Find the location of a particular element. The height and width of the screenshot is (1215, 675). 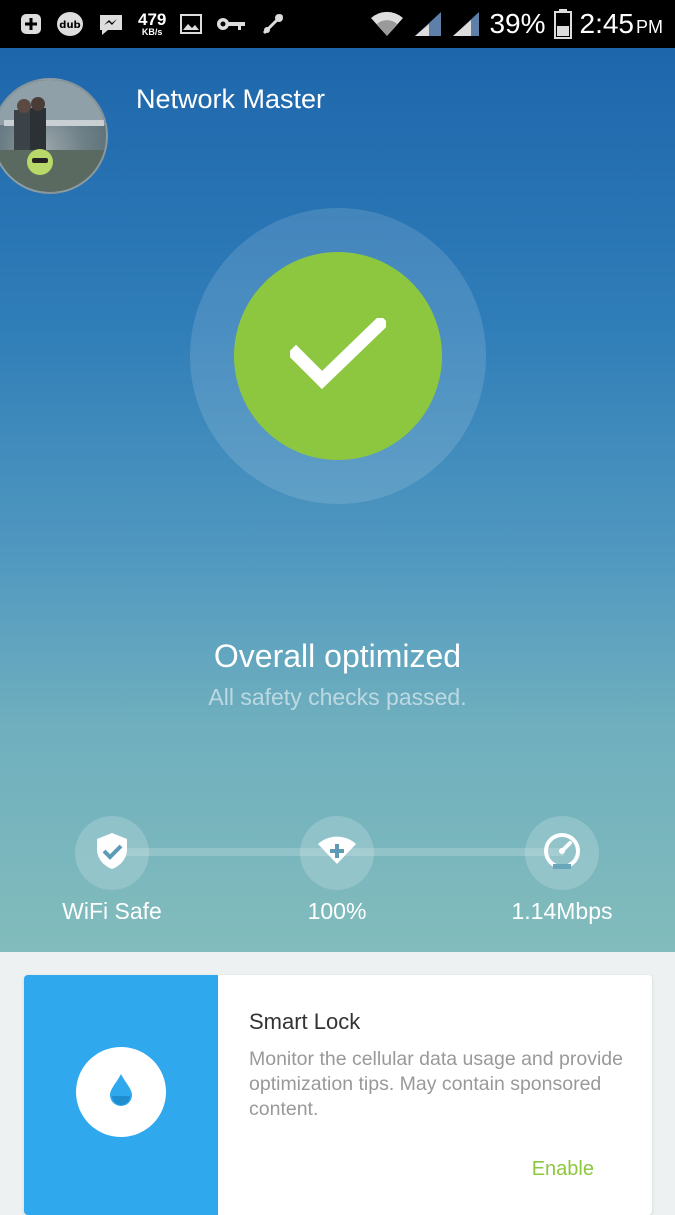

net-speed-value: 479 is located at coordinates (152, 19).